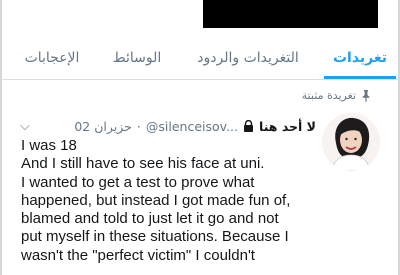 The image size is (400, 275). What do you see at coordinates (248, 58) in the screenshot?
I see `tab-tweets-and-replies: التغريدات والردود` at bounding box center [248, 58].